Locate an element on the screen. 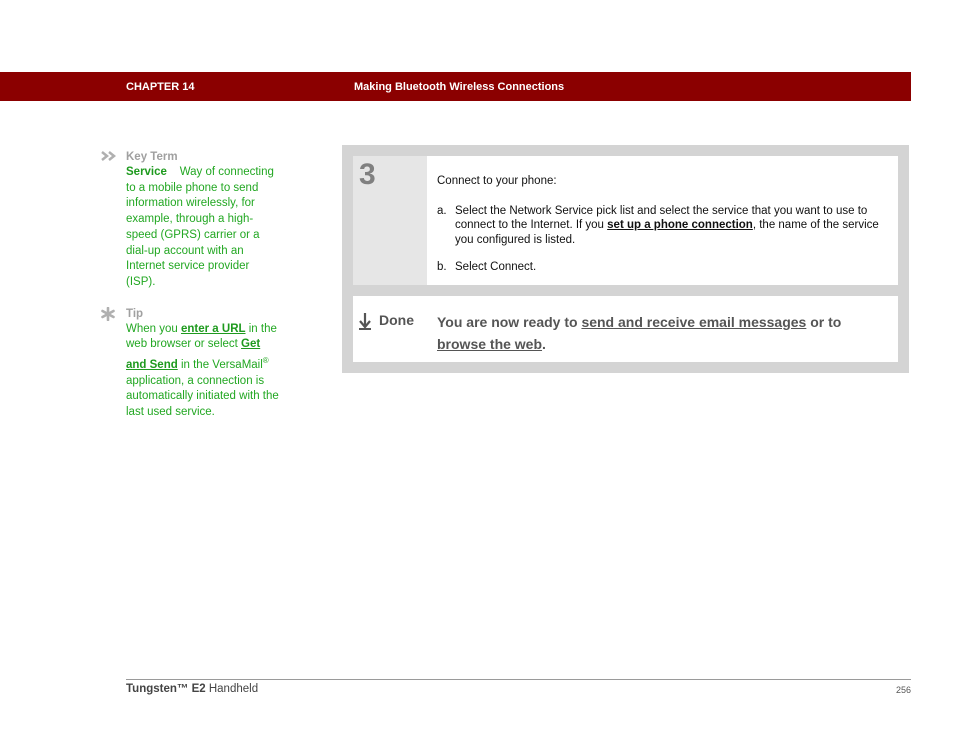  chapter-label: CHAPTER 14 is located at coordinates (160, 87).